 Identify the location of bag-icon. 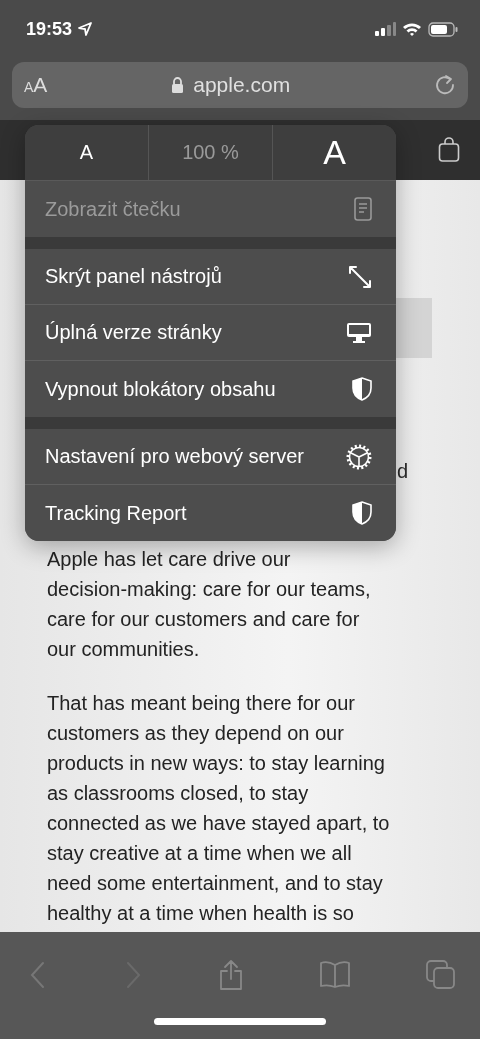
(449, 150).